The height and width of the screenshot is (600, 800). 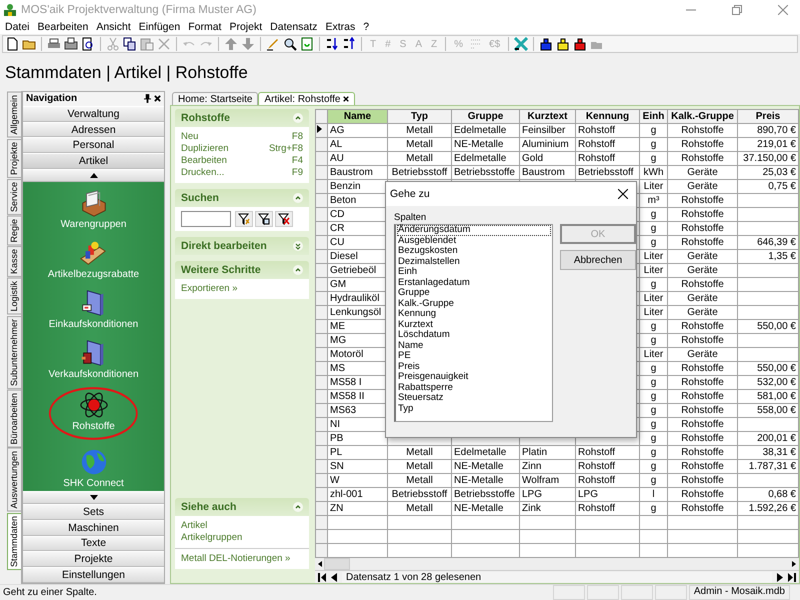 I want to click on column-header: Typ, so click(x=420, y=117).